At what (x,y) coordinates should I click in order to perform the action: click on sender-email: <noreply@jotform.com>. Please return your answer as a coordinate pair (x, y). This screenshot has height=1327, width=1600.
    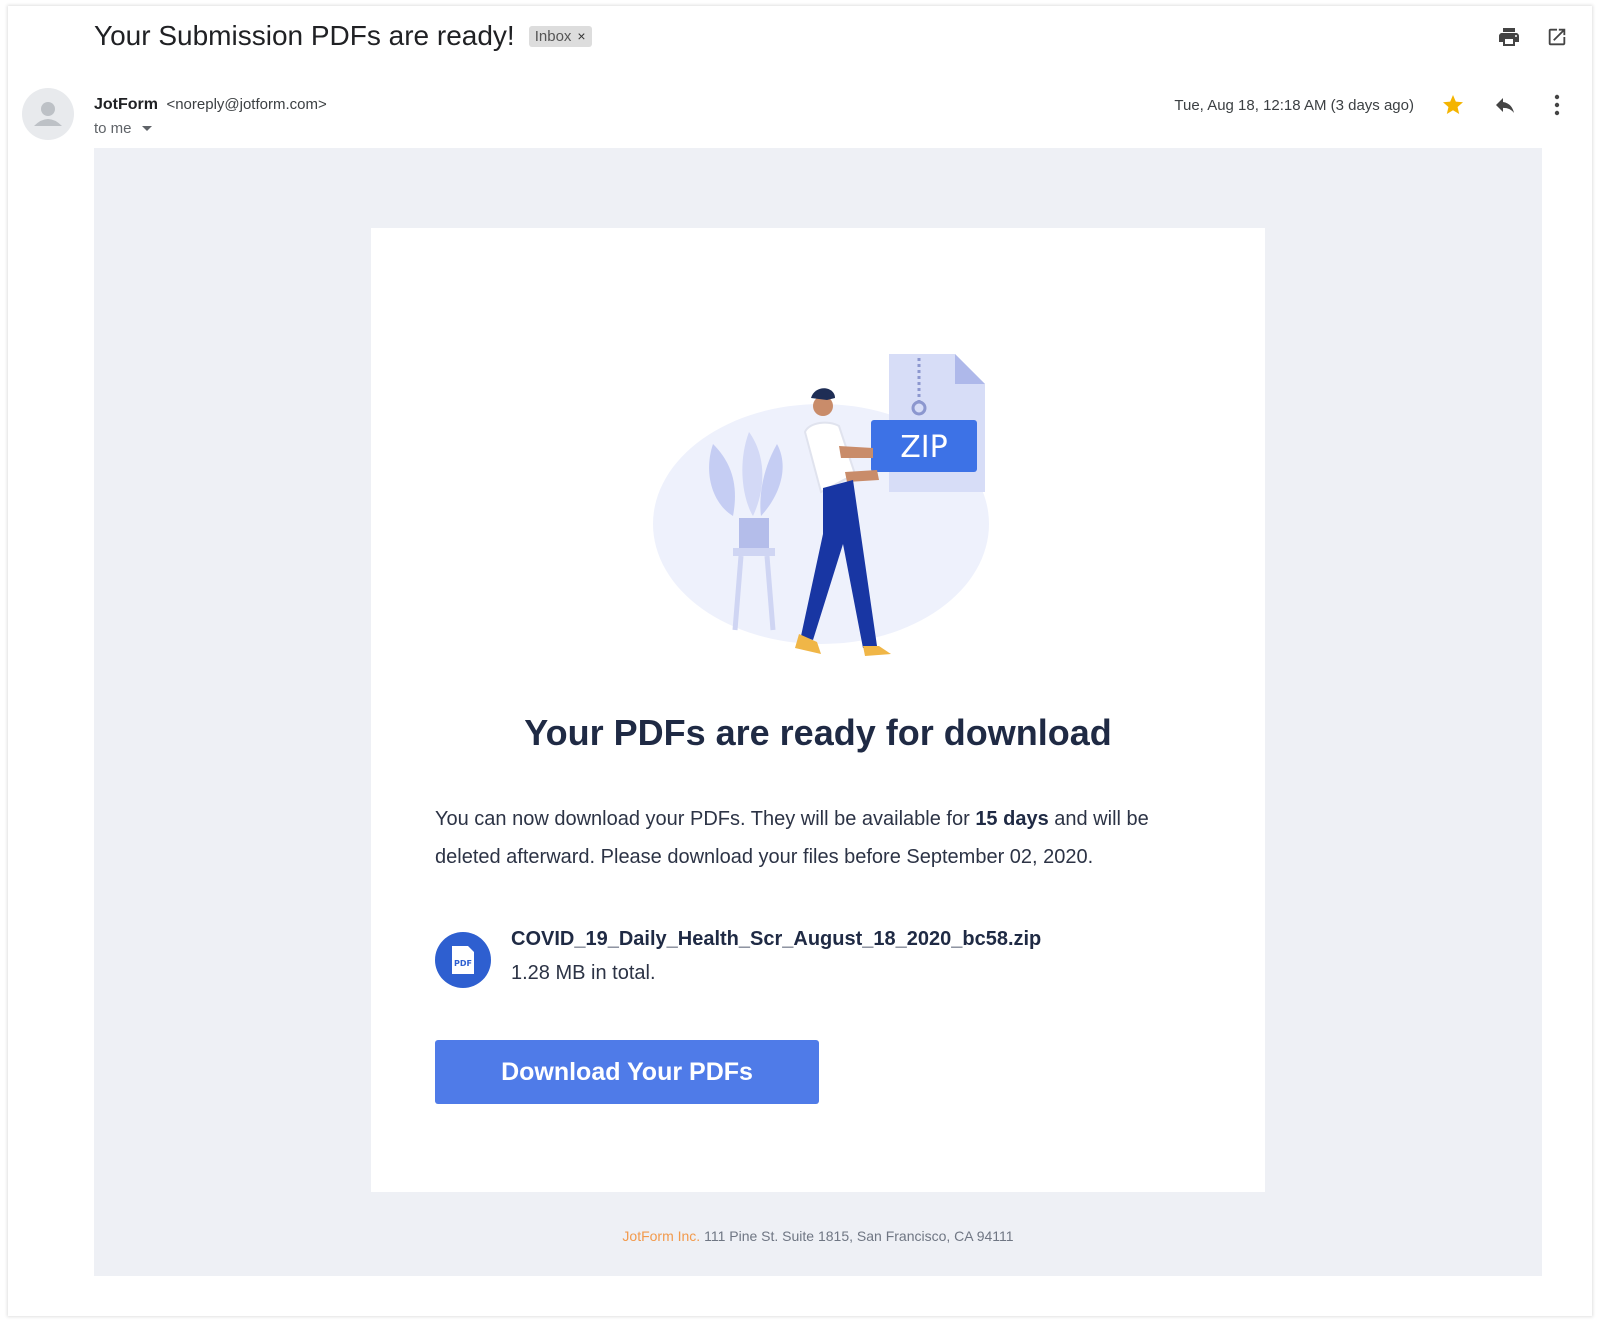
    Looking at the image, I should click on (246, 104).